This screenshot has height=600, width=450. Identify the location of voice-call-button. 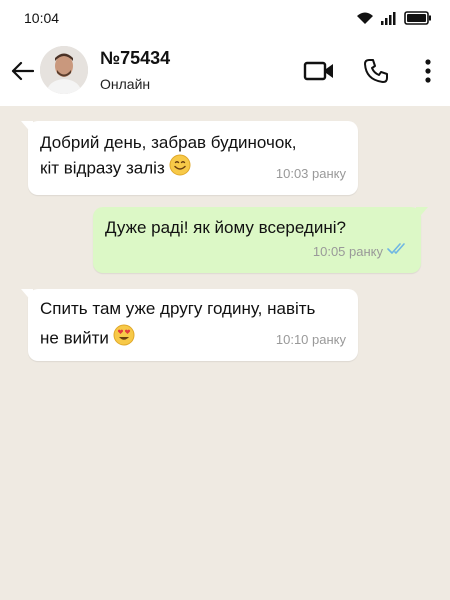
(376, 71).